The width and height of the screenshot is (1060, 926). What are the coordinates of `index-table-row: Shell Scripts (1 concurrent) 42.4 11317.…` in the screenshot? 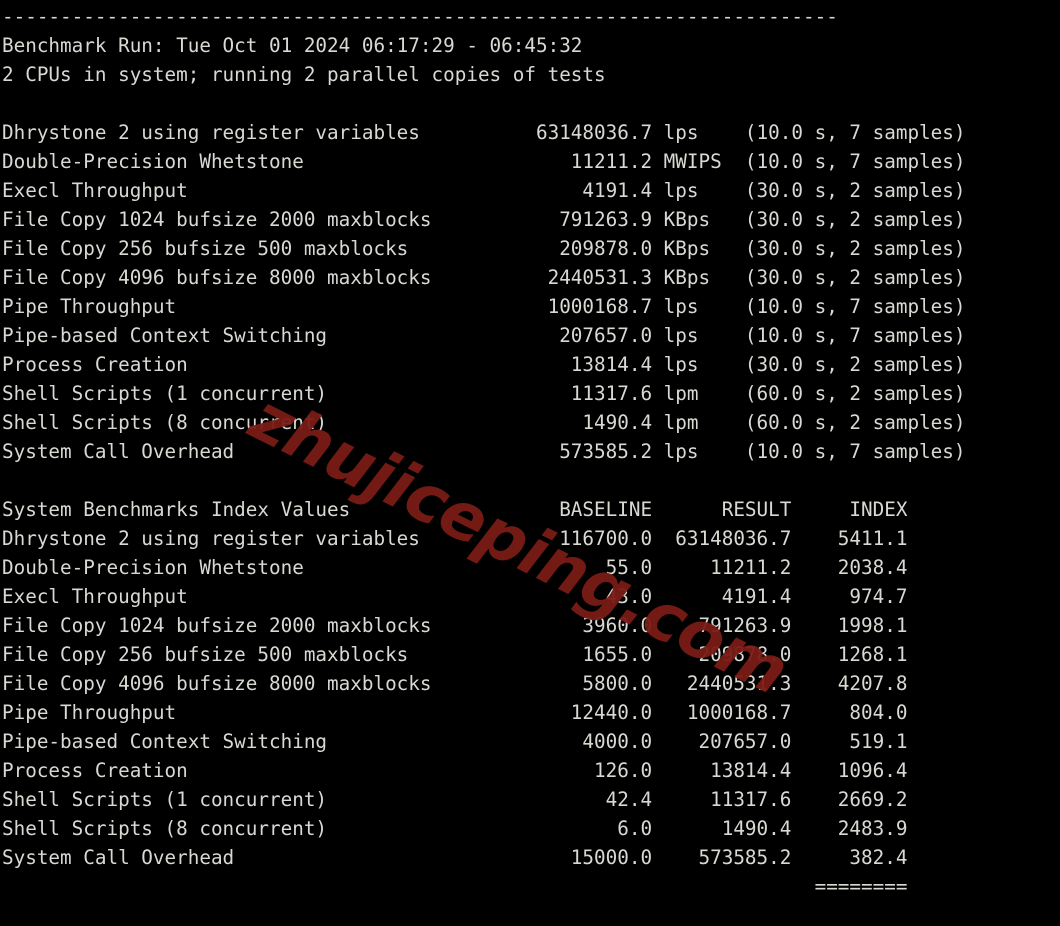 It's located at (455, 799).